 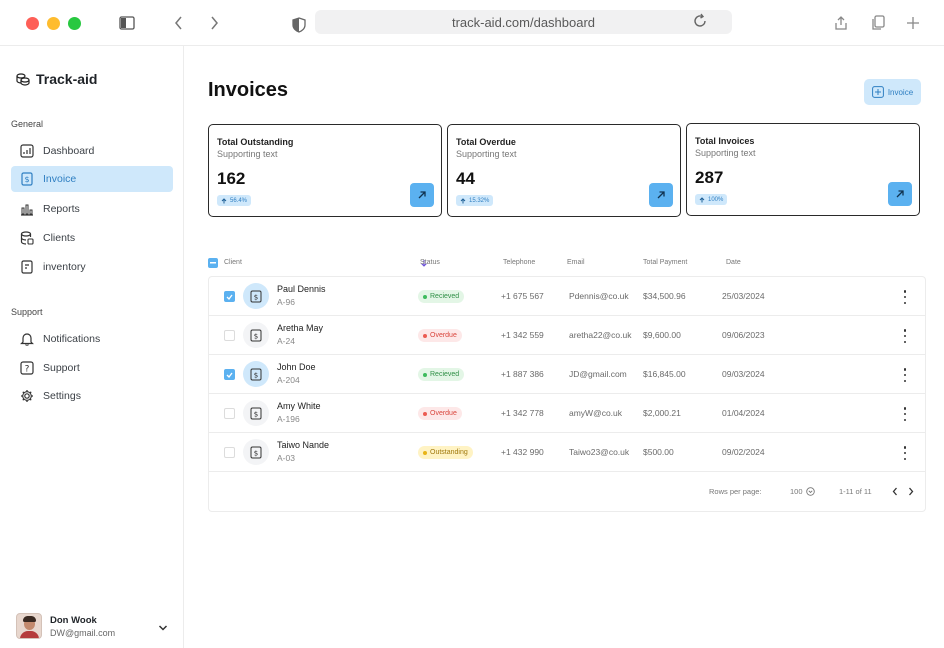 What do you see at coordinates (519, 262) in the screenshot?
I see `column-header-telephone: Telephone` at bounding box center [519, 262].